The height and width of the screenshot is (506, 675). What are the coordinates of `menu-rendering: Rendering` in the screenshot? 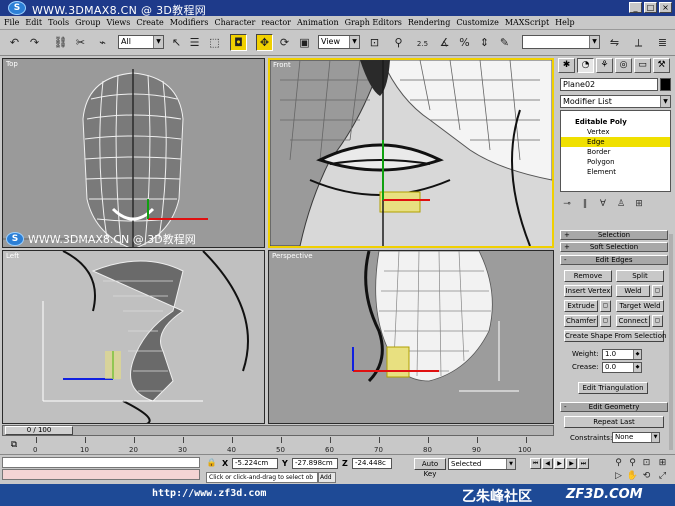 It's located at (429, 22).